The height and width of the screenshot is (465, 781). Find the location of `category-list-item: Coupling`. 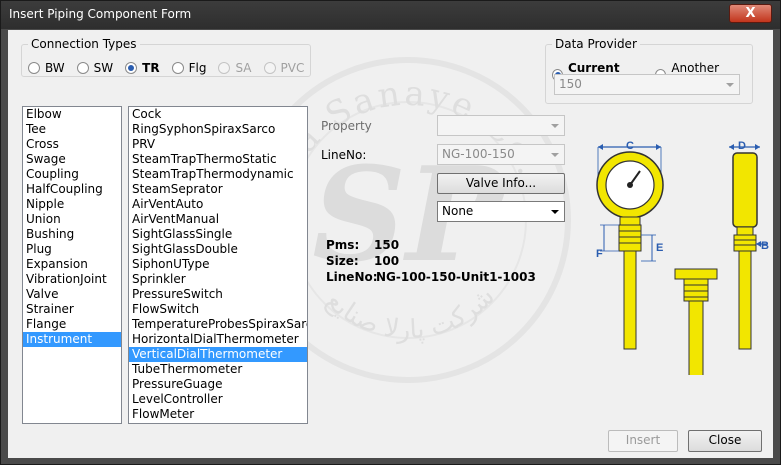

category-list-item: Coupling is located at coordinates (72, 174).